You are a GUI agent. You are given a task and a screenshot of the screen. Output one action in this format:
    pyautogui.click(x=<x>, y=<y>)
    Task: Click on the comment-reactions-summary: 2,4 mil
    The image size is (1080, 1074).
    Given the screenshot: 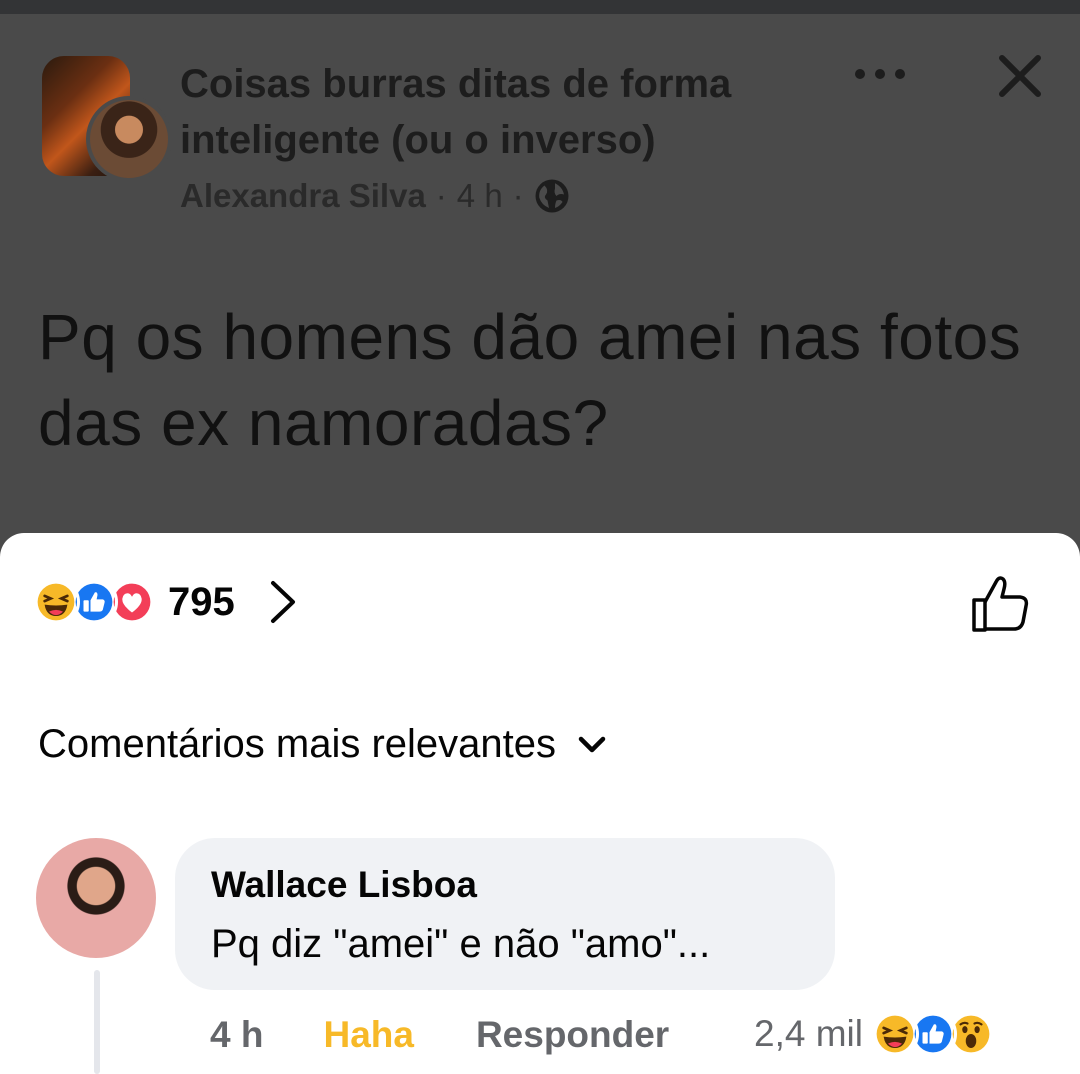 What is the action you would take?
    pyautogui.click(x=874, y=1034)
    